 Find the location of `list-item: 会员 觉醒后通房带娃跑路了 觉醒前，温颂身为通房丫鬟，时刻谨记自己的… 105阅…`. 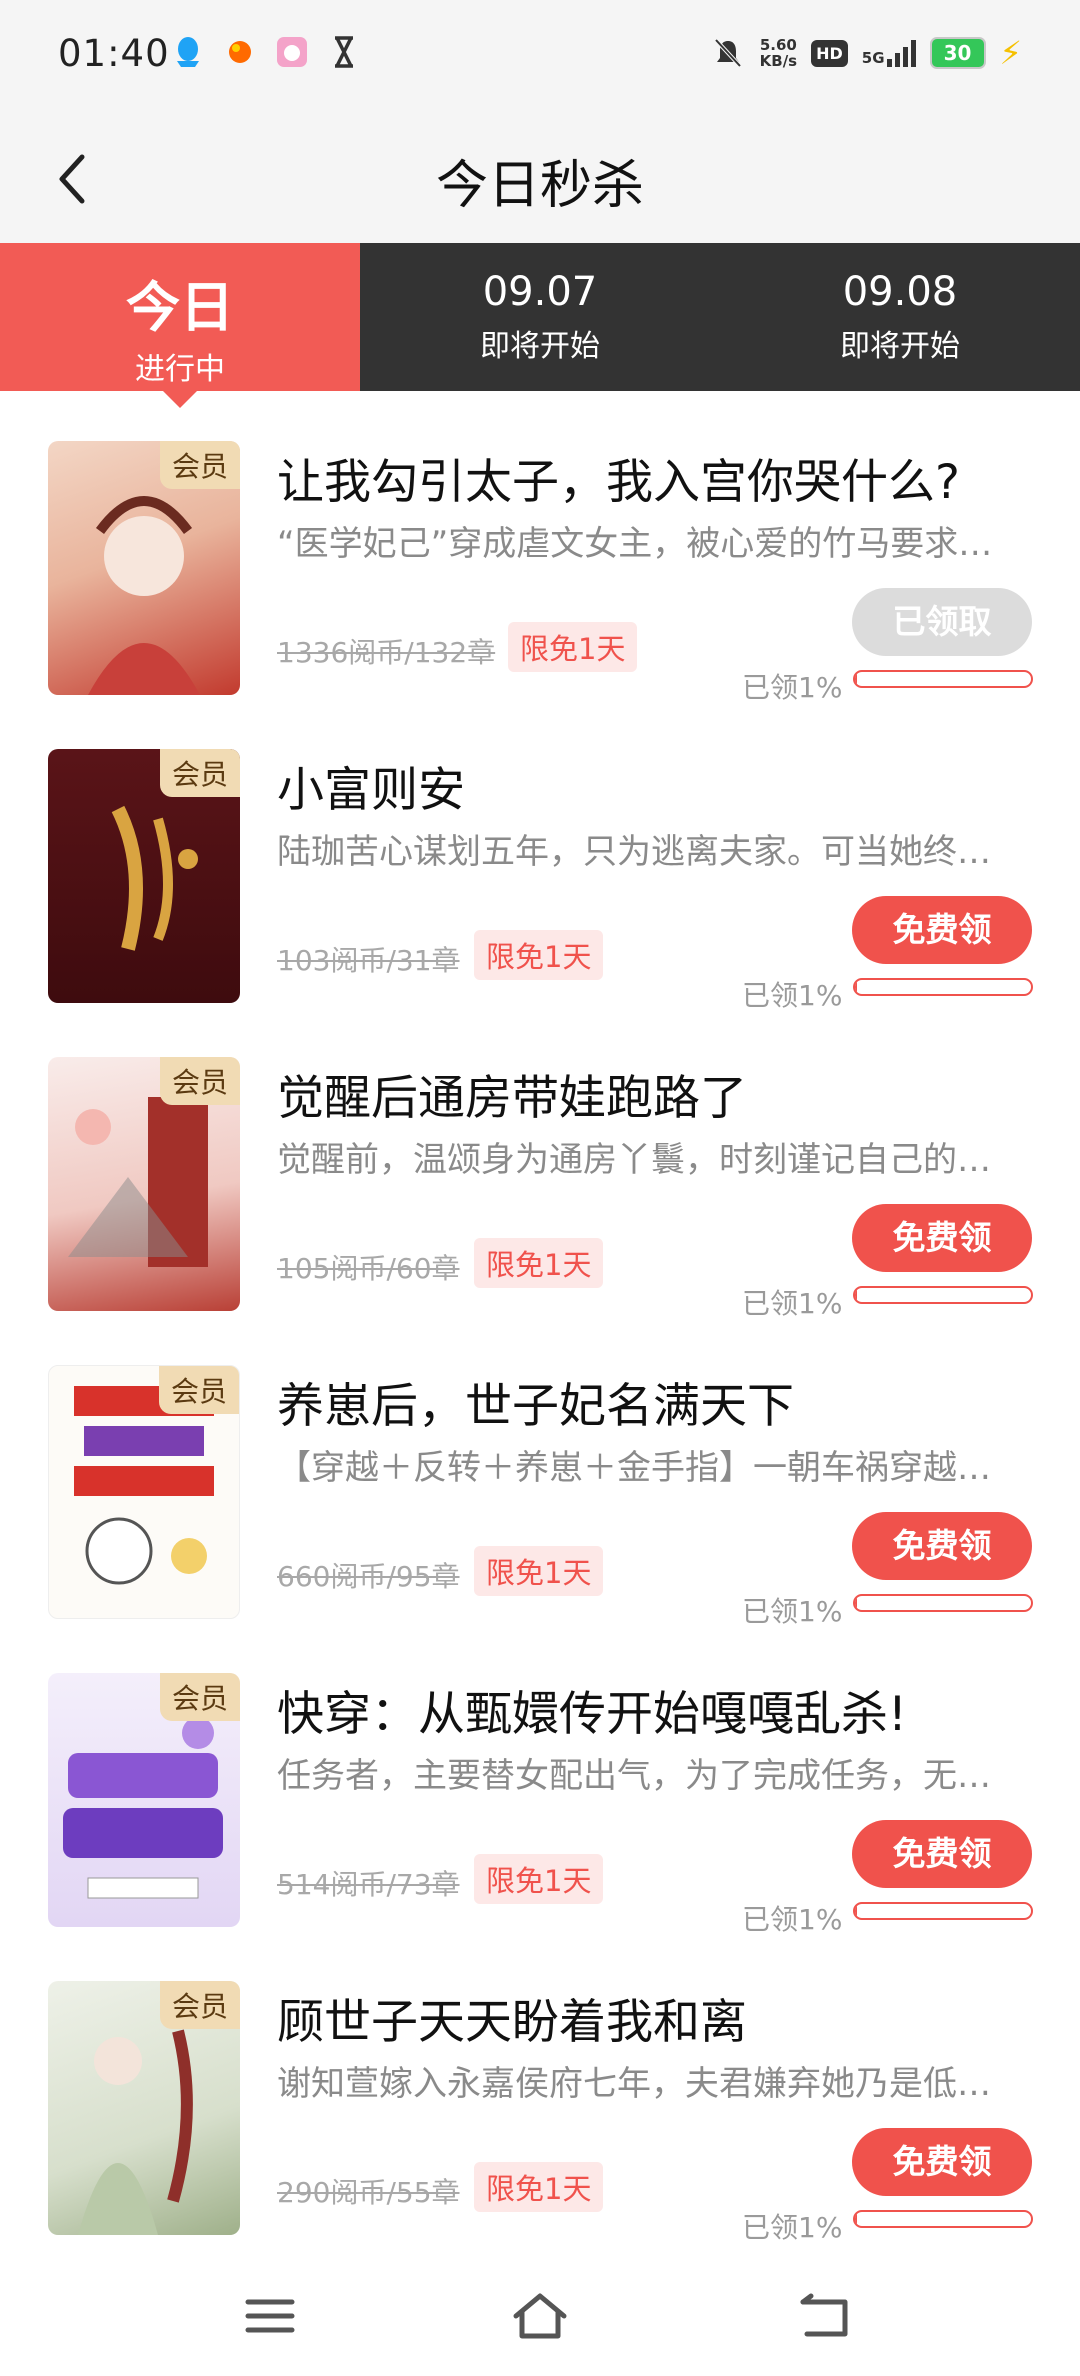

list-item: 会员 觉醒后通房带娃跑路了 觉醒前，温颂身为通房丫鬟，时刻谨记自己的… 105阅… is located at coordinates (540, 1163).